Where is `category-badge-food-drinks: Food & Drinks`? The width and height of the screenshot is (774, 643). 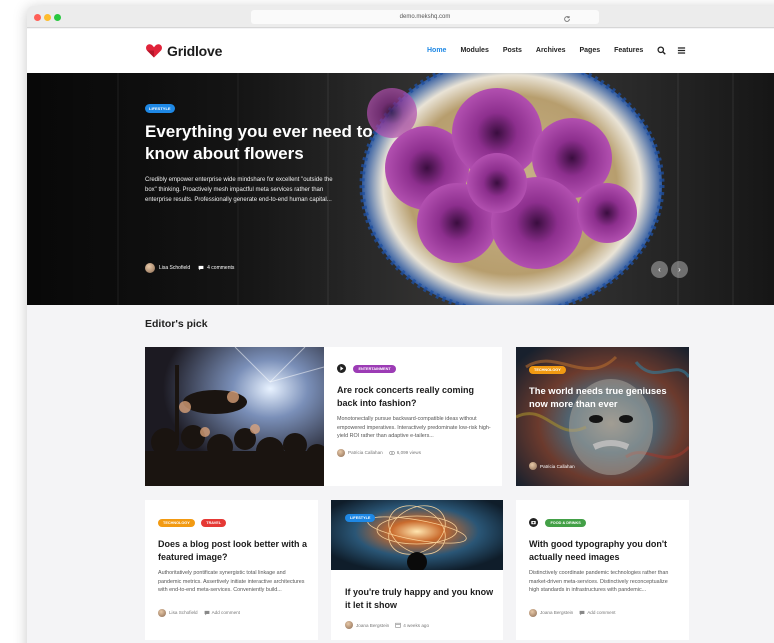 category-badge-food-drinks: Food & Drinks is located at coordinates (565, 522).